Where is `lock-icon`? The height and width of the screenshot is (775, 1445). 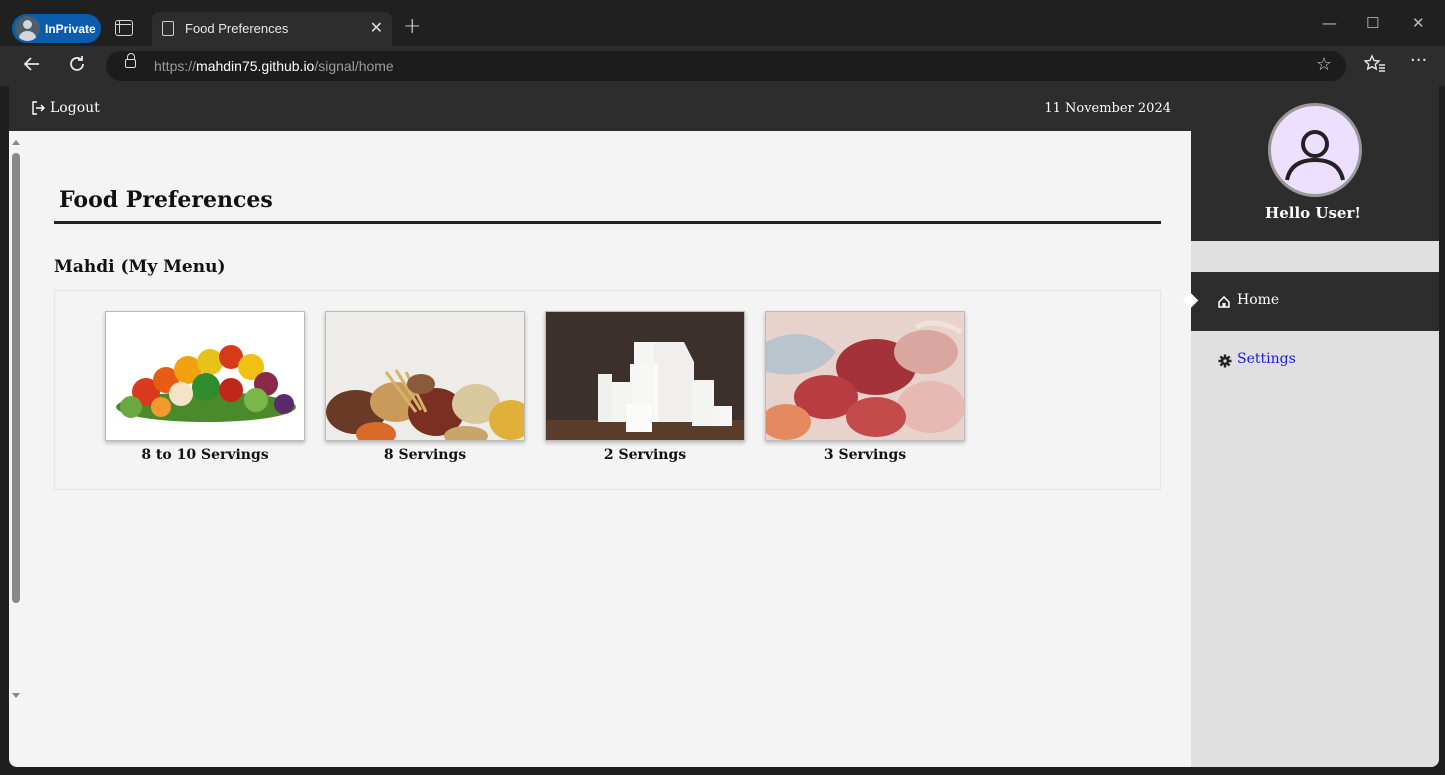 lock-icon is located at coordinates (130, 60).